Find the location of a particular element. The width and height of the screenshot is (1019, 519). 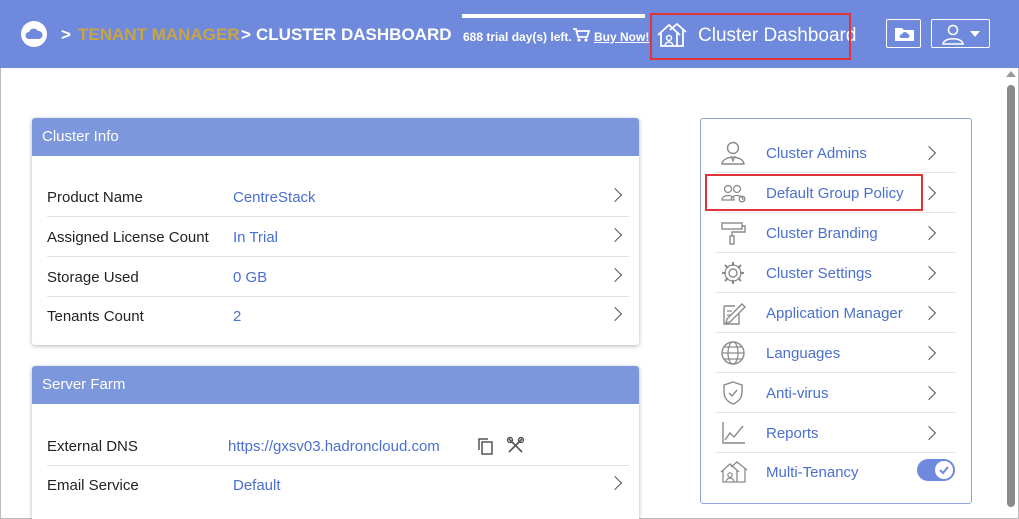

menu-item-label: Anti-virus is located at coordinates (797, 393).